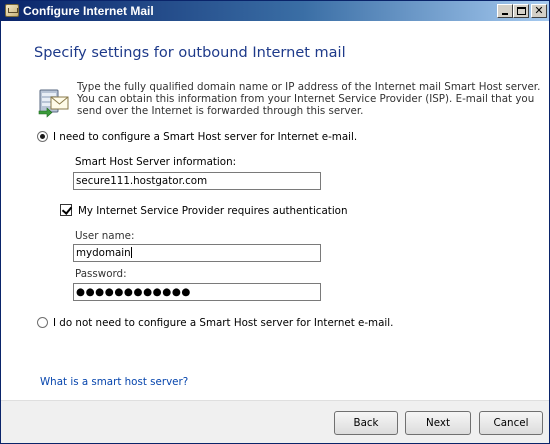  I want to click on next-button: Next, so click(438, 423).